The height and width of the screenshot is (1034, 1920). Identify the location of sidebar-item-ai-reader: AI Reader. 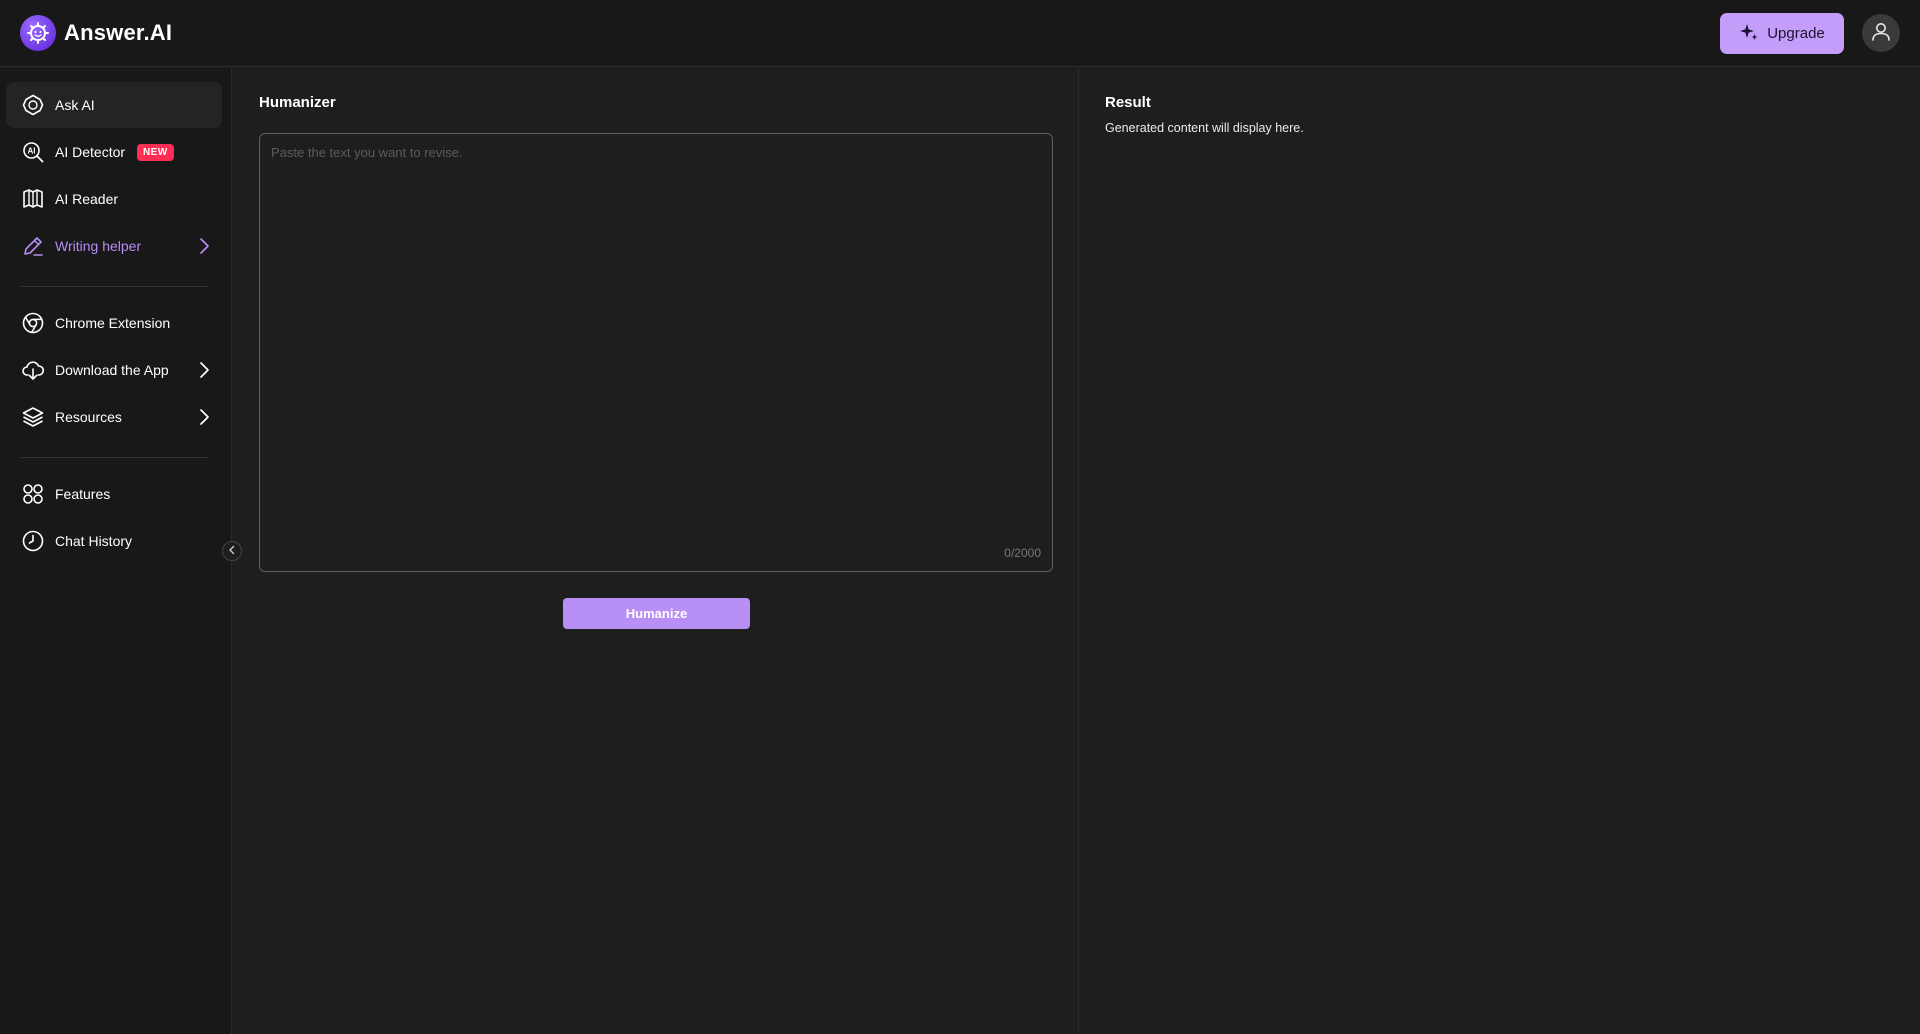
(114, 199).